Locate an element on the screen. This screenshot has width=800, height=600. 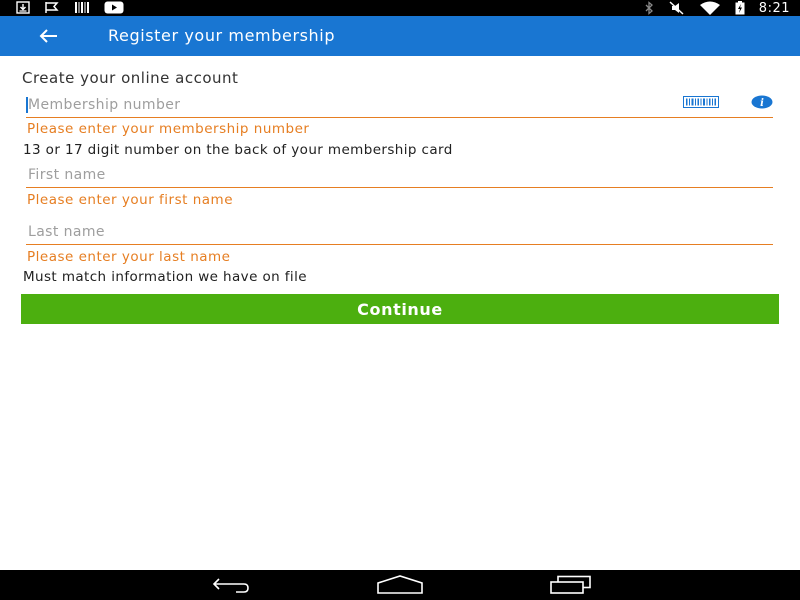
last-name-field is located at coordinates (399, 233).